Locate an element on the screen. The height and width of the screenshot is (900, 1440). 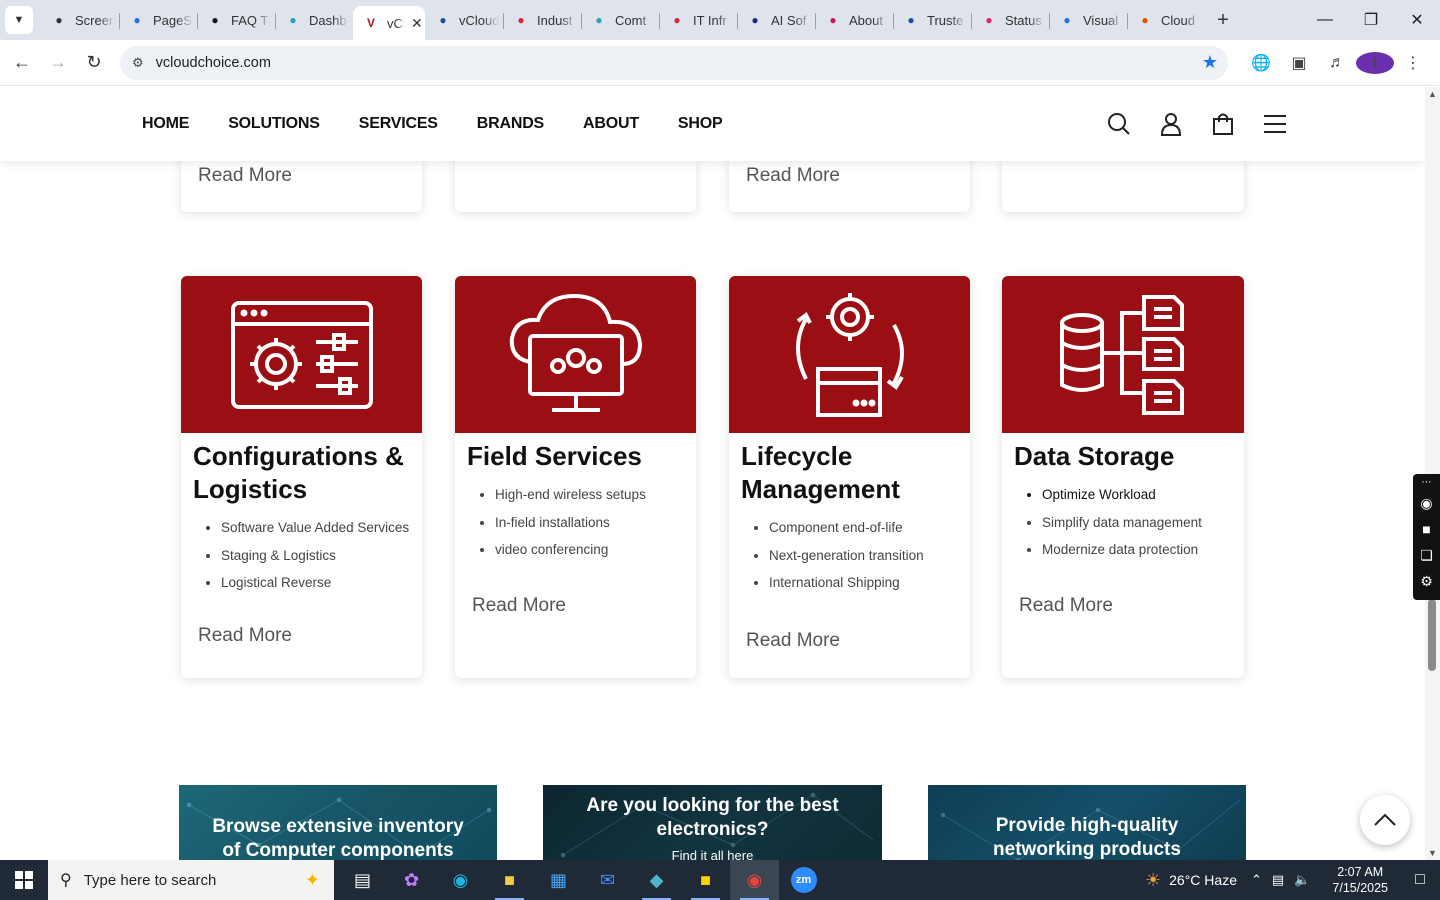
ai-software-icon: ● is located at coordinates (755, 20).